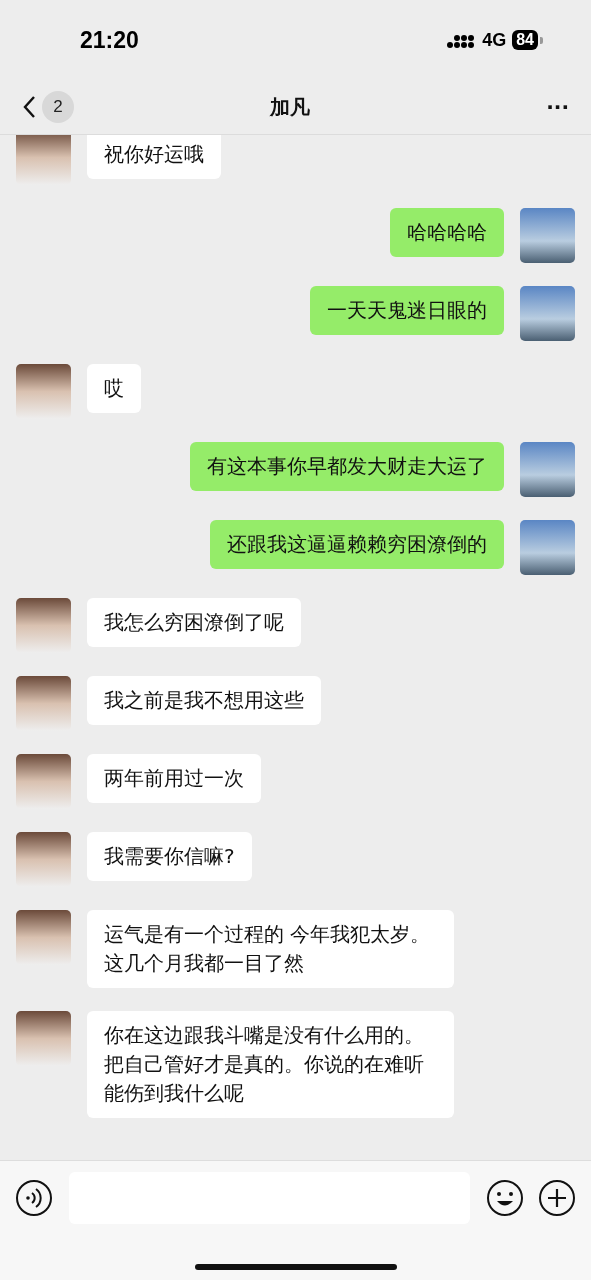 This screenshot has width=591, height=1280. What do you see at coordinates (58, 107) in the screenshot?
I see `unread-badge: 2` at bounding box center [58, 107].